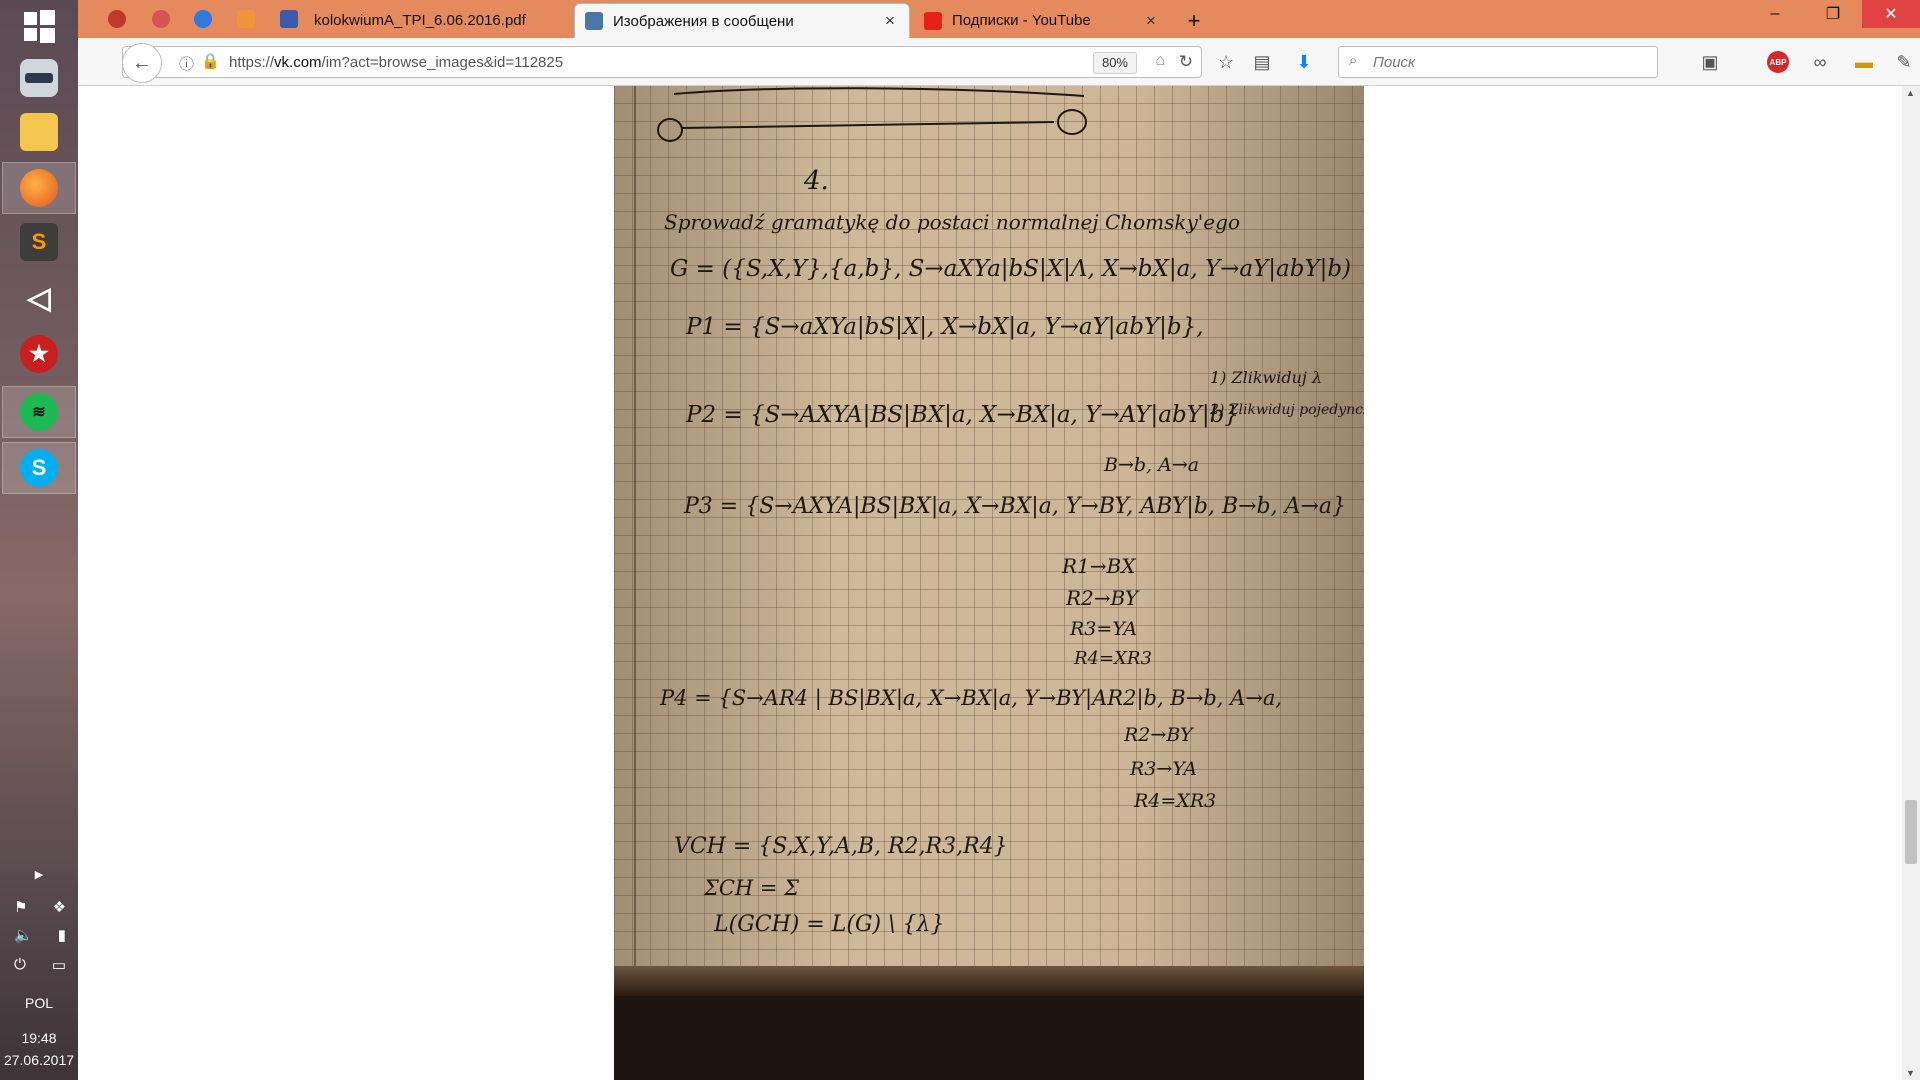 This screenshot has height=1080, width=1920. What do you see at coordinates (39, 1038) in the screenshot?
I see `tray-time: 19:48` at bounding box center [39, 1038].